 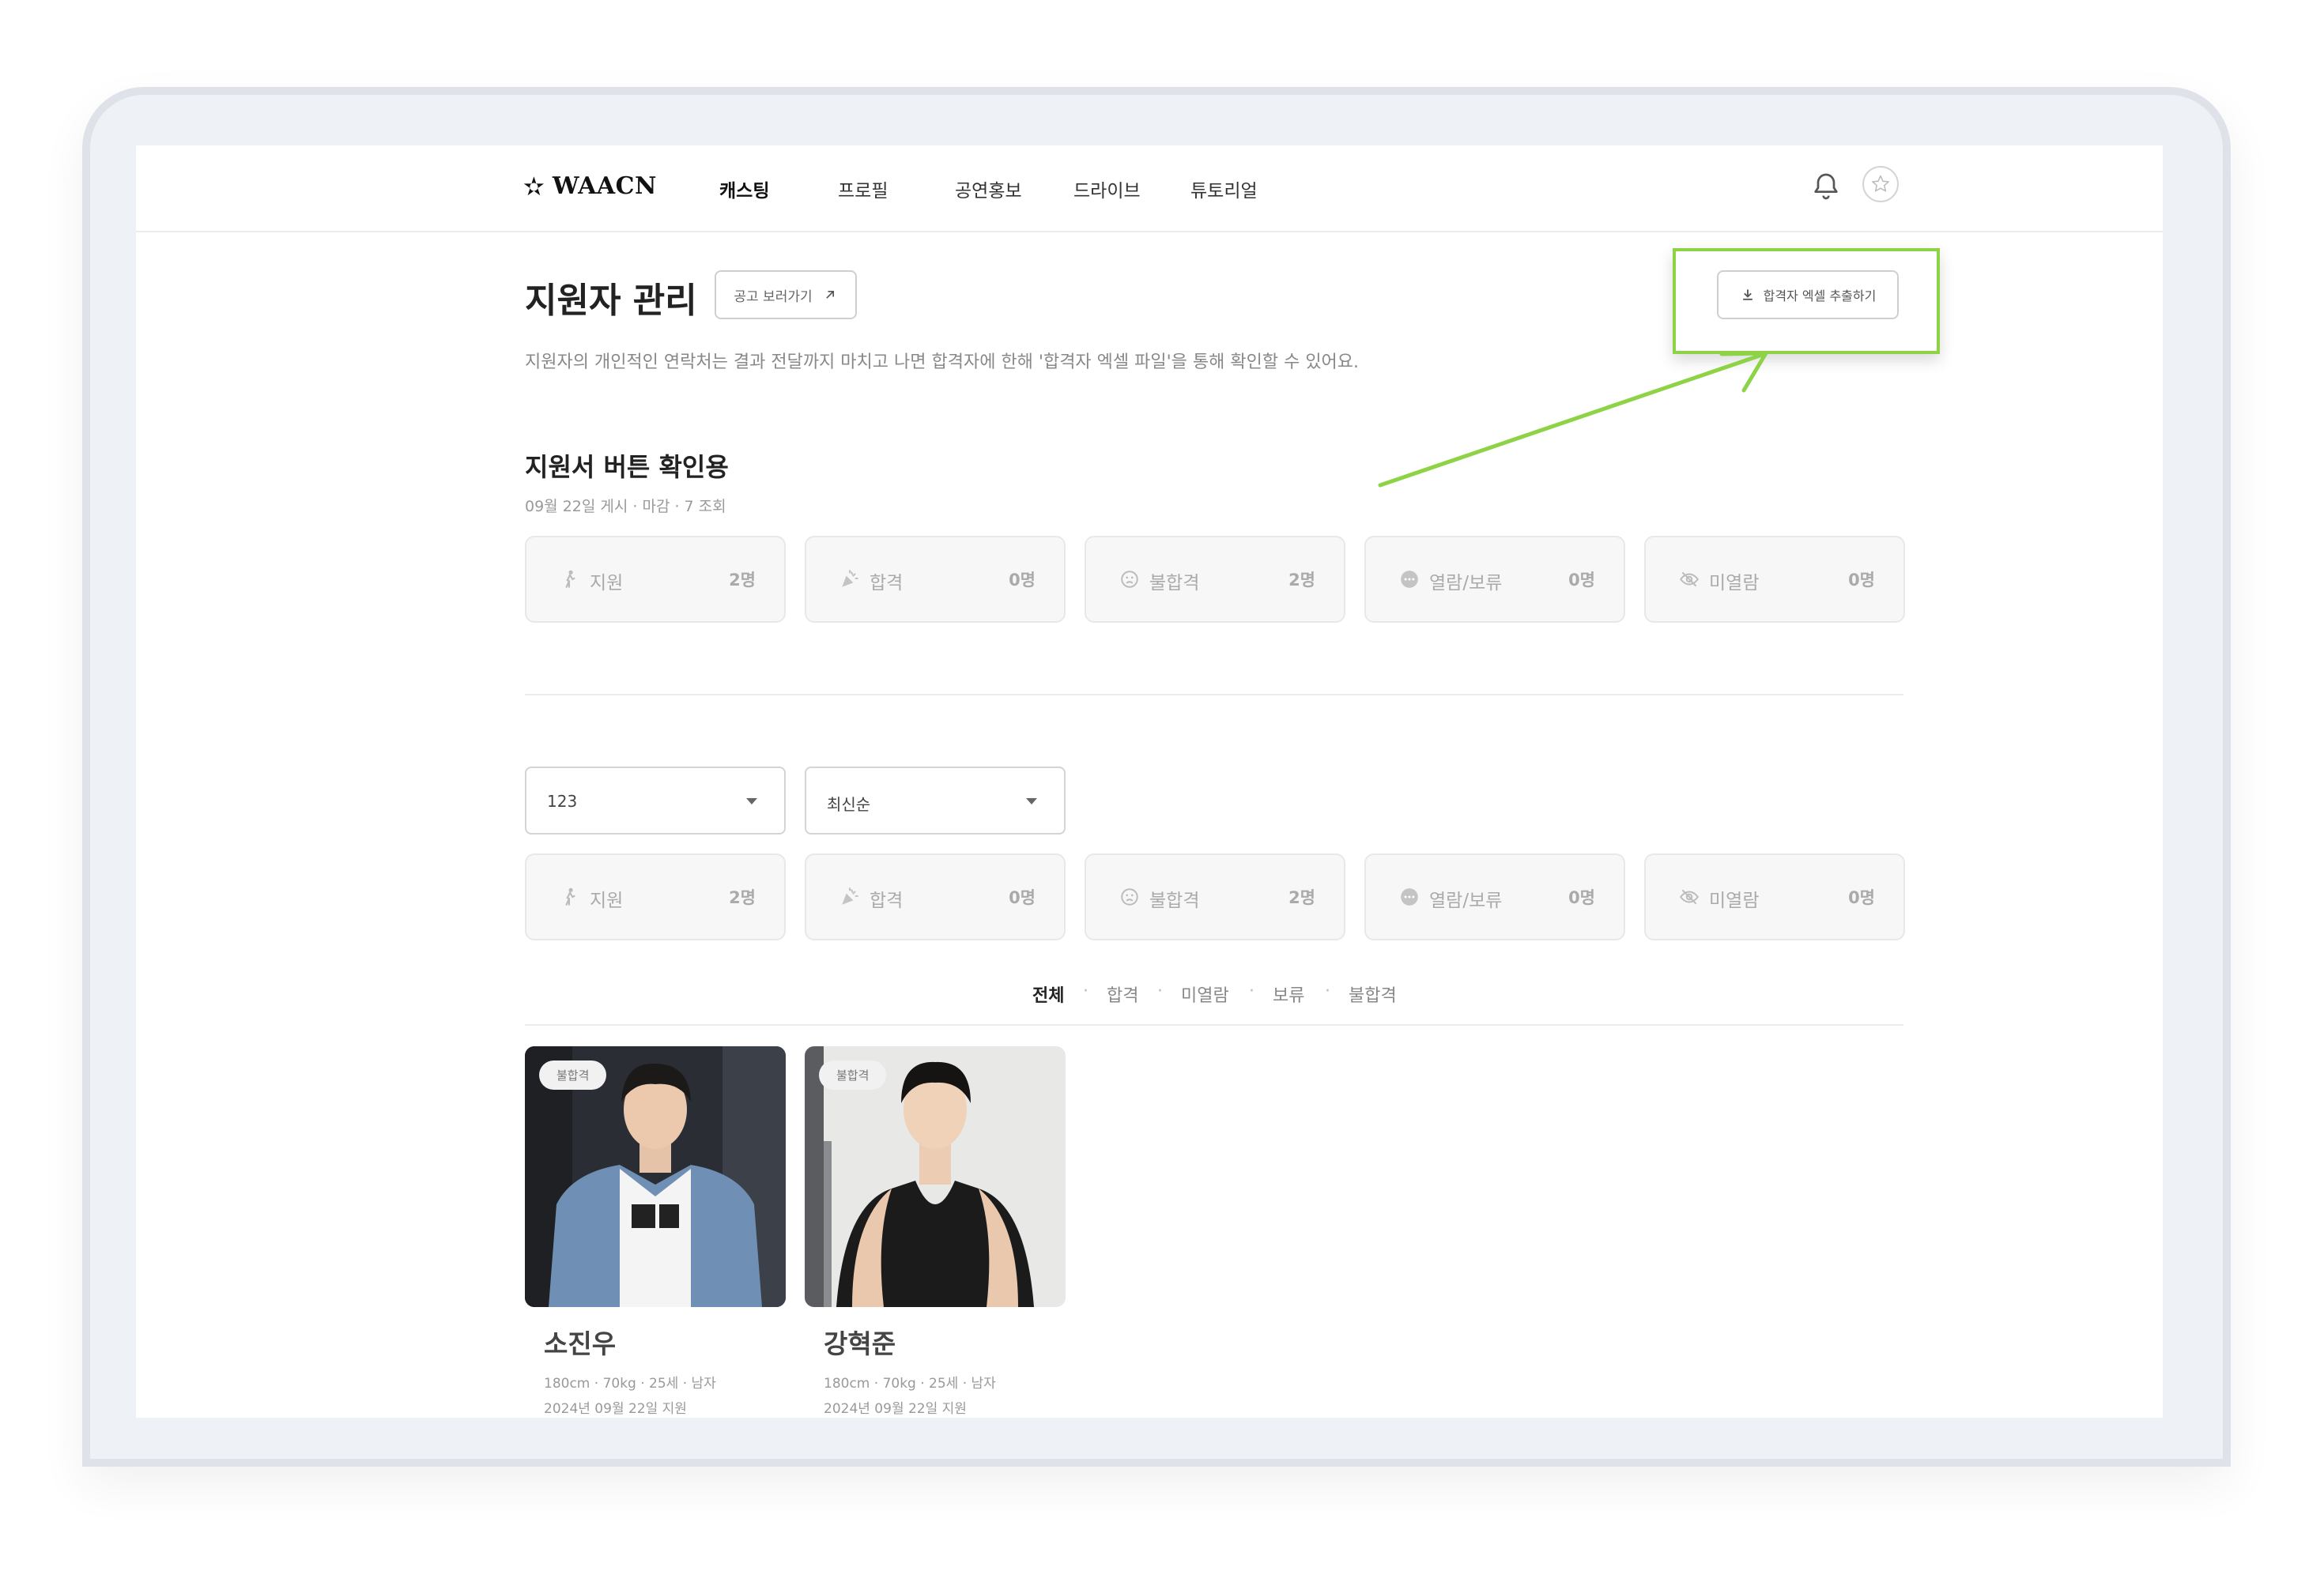 I want to click on download-icon, so click(x=1747, y=294).